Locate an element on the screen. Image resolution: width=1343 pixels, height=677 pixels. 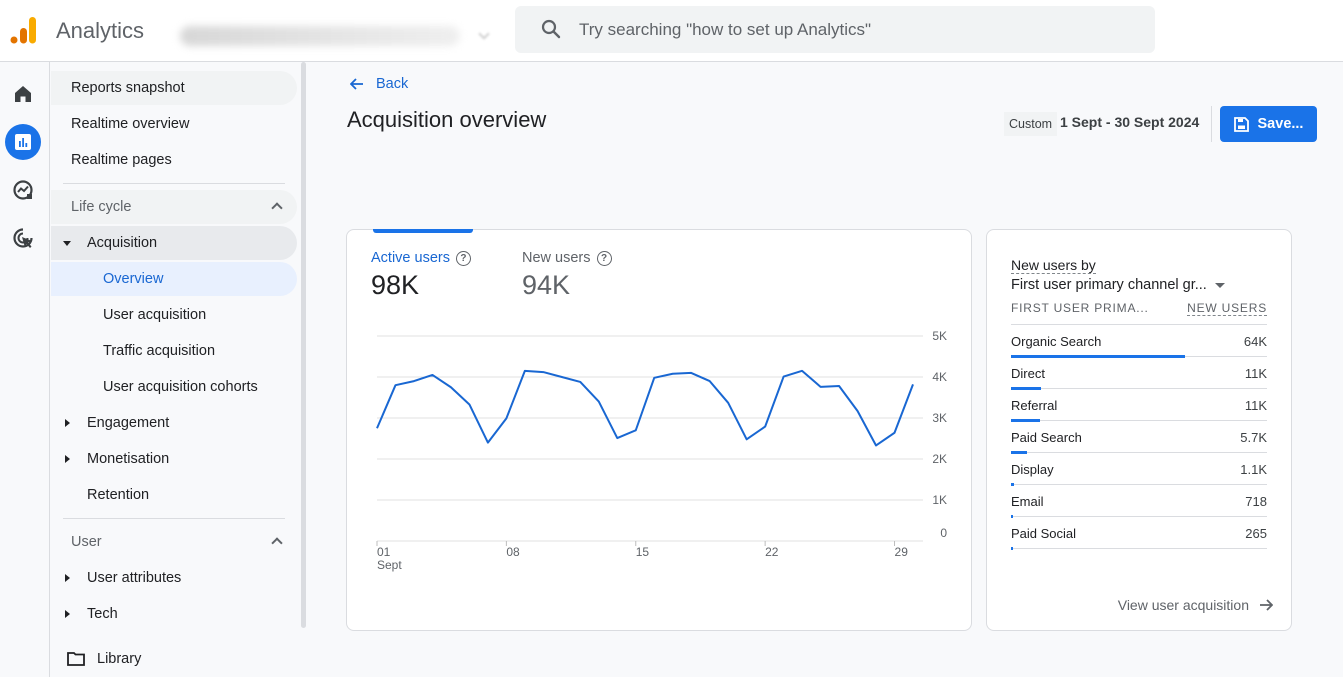
column-header-new-users: NEW USERS is located at coordinates (1227, 308).